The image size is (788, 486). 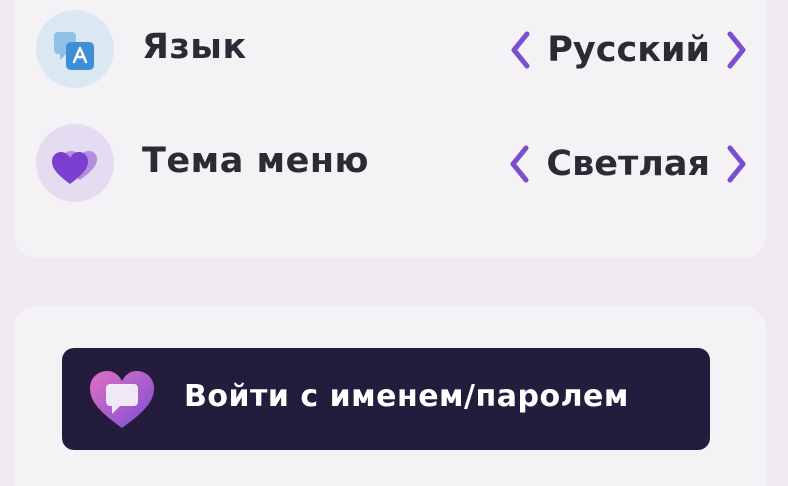 I want to click on language-value: Русский, so click(x=628, y=50).